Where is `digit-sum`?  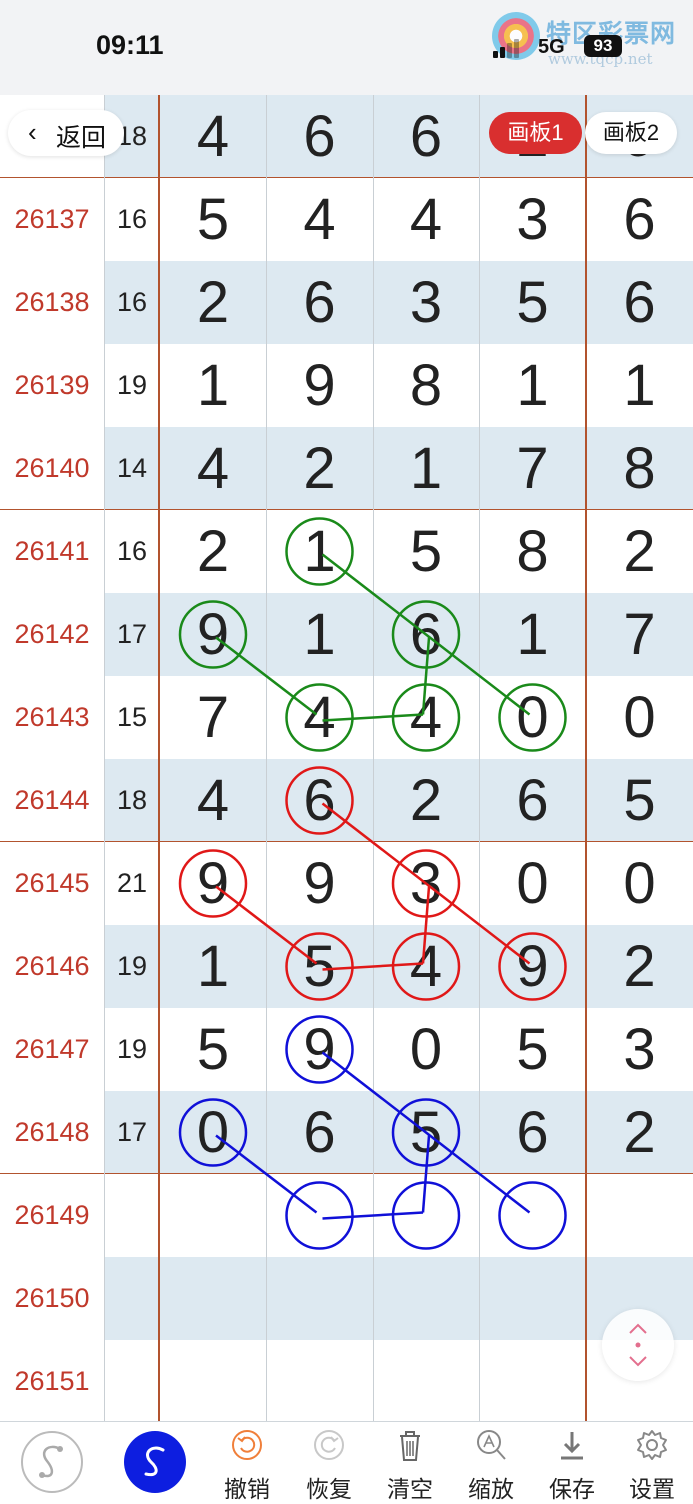
digit-sum is located at coordinates (132, 1298).